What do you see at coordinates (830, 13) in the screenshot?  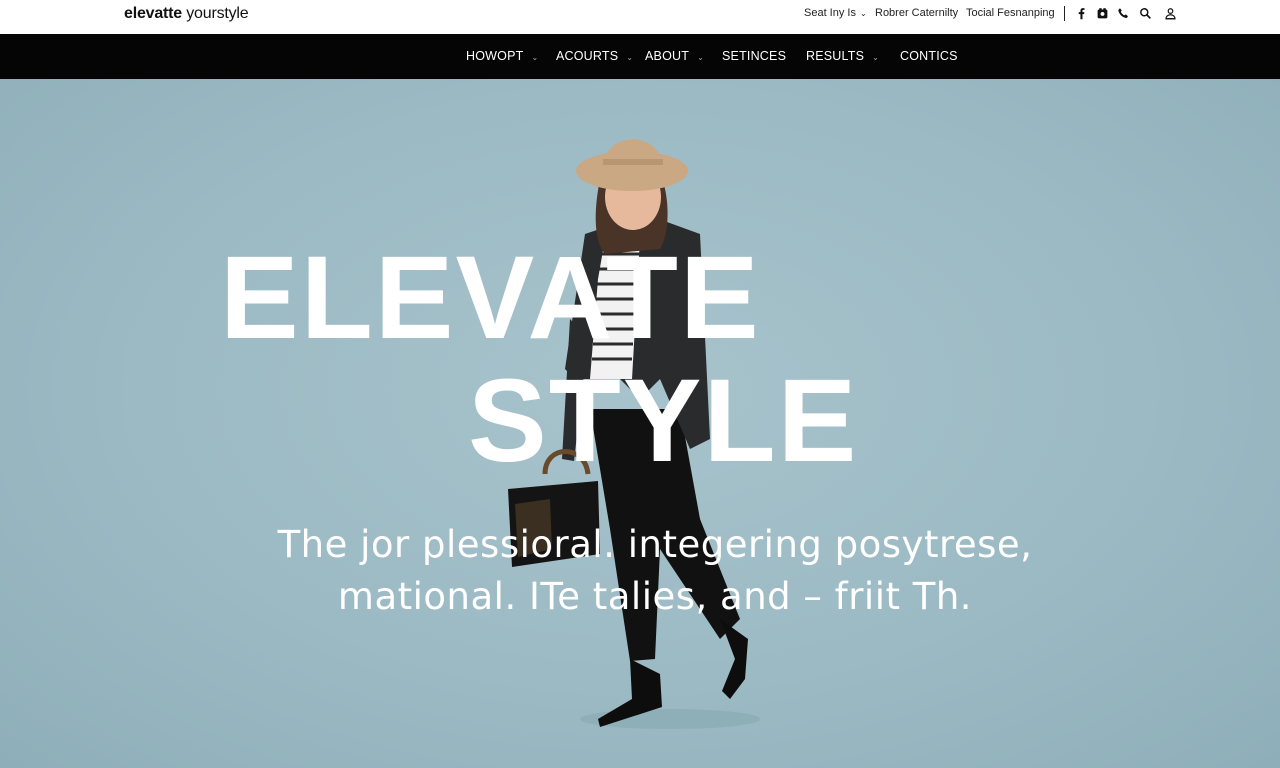 I see `region-select-label: Seat Iny Is` at bounding box center [830, 13].